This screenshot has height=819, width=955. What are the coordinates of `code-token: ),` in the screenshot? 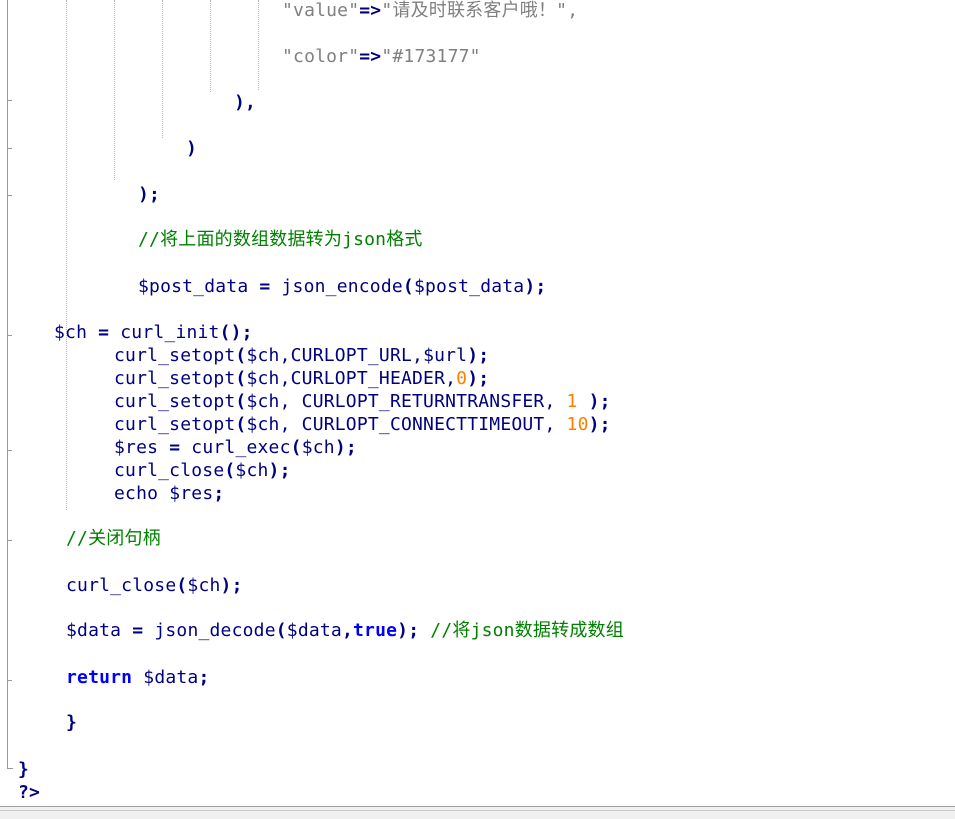 It's located at (245, 102).